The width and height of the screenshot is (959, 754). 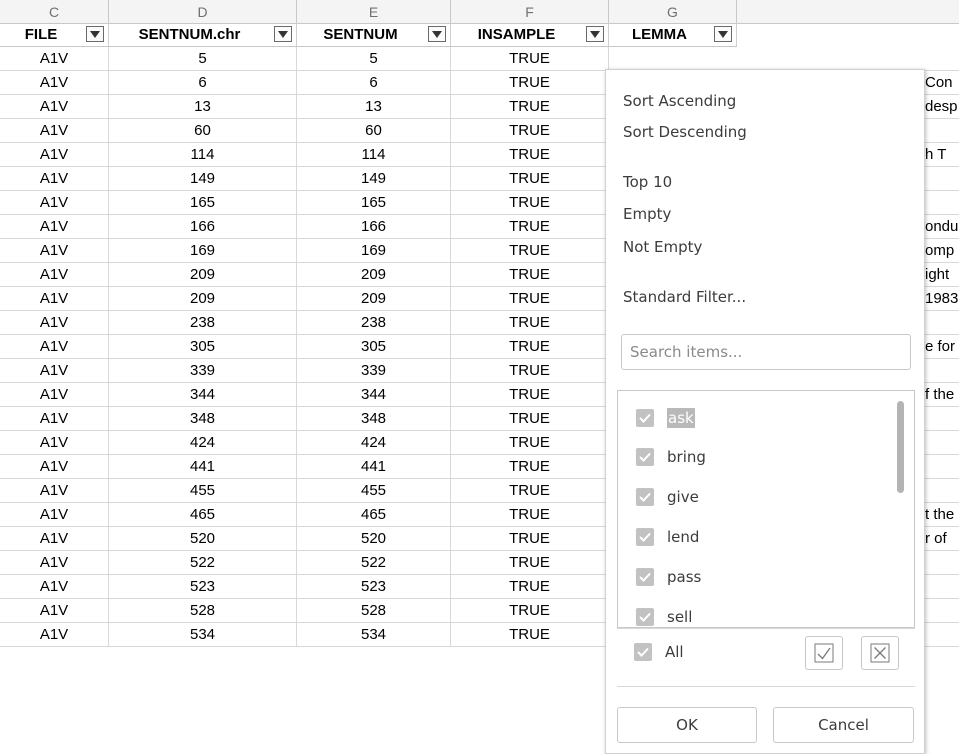 I want to click on header-cell: LEMMA, so click(x=673, y=34).